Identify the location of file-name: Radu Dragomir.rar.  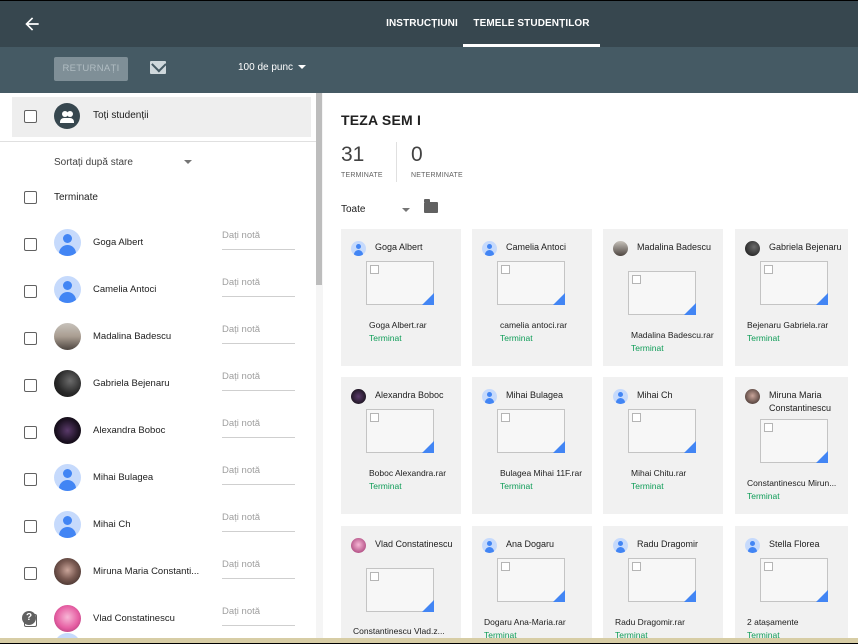
(660, 622).